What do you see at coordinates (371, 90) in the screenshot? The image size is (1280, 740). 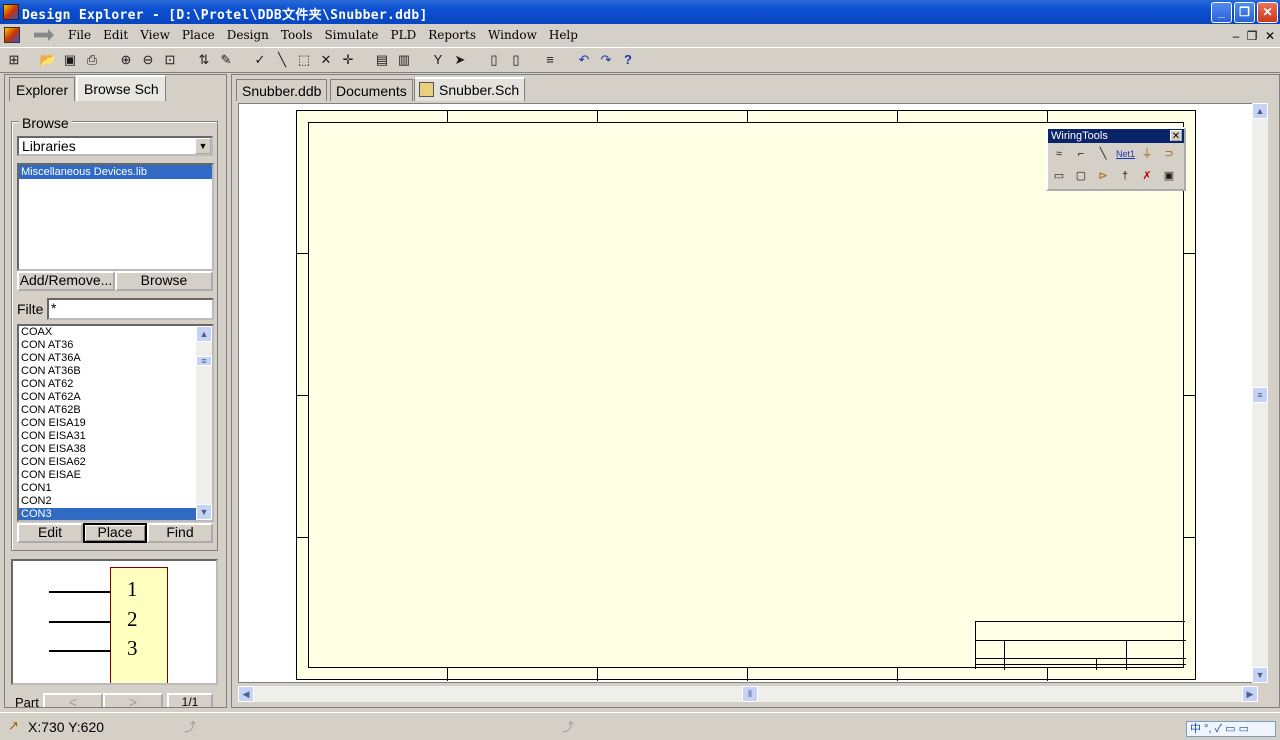 I see `tab-documents: Documents` at bounding box center [371, 90].